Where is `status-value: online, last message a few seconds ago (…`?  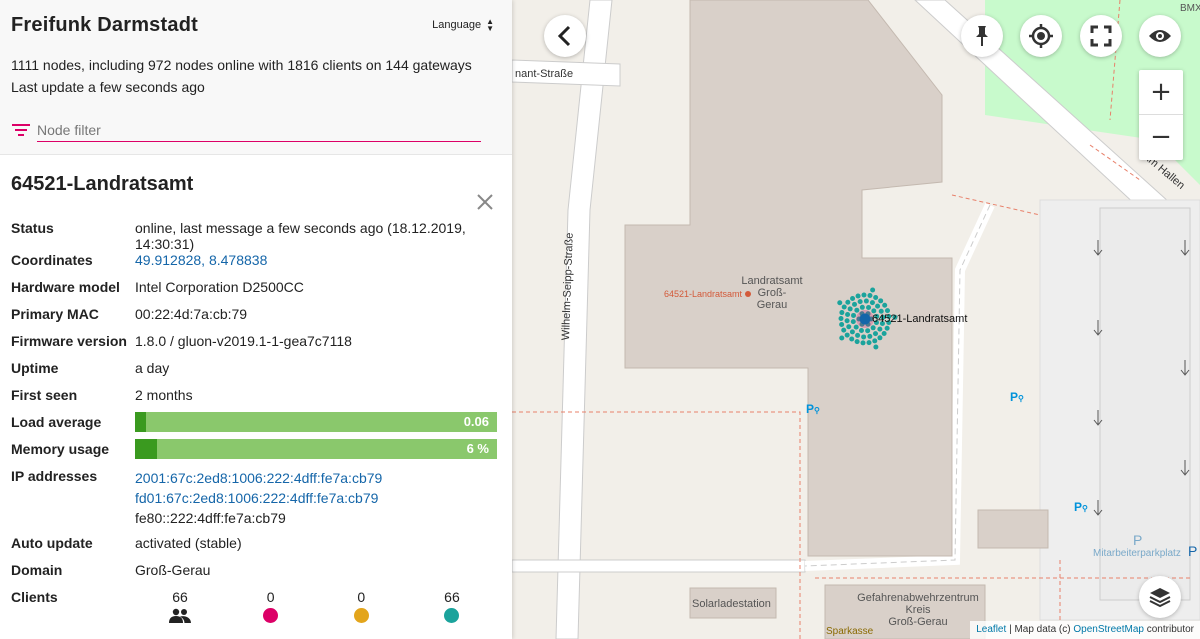
status-value: online, last message a few seconds ago (… is located at coordinates (300, 236).